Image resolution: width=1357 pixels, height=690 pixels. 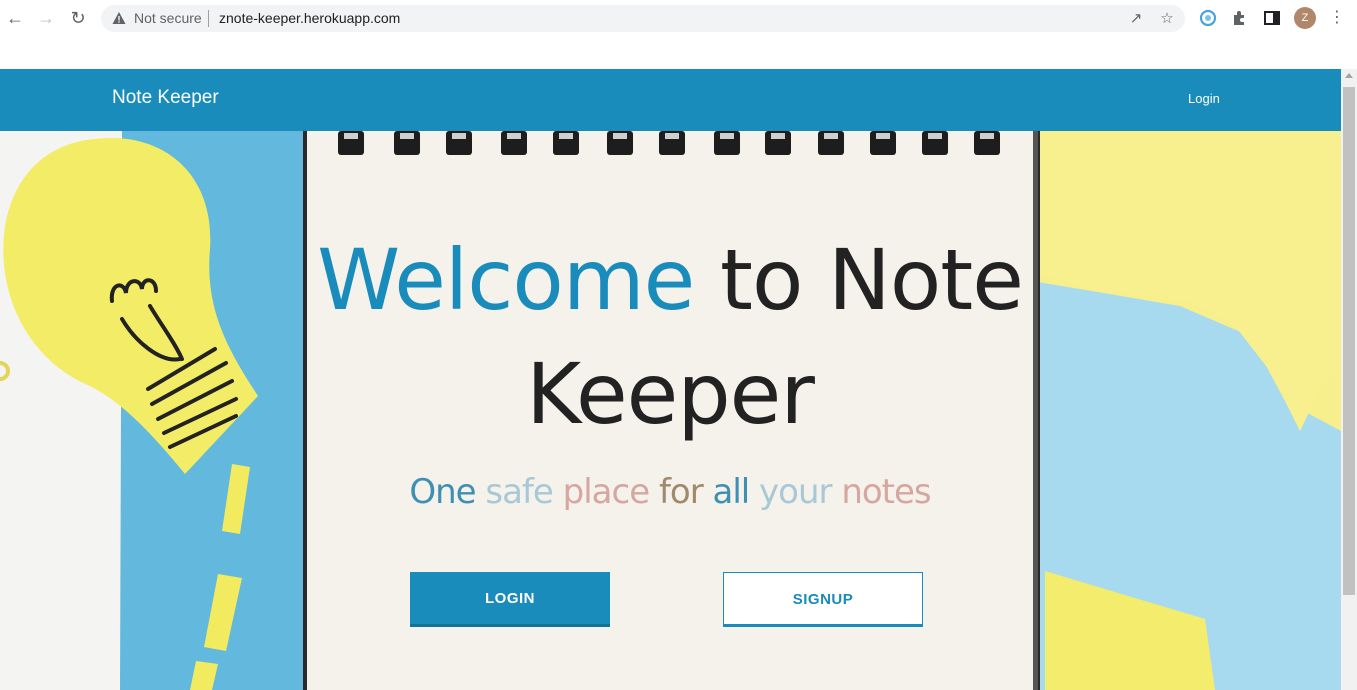 I want to click on tagline-word: all, so click(x=731, y=492).